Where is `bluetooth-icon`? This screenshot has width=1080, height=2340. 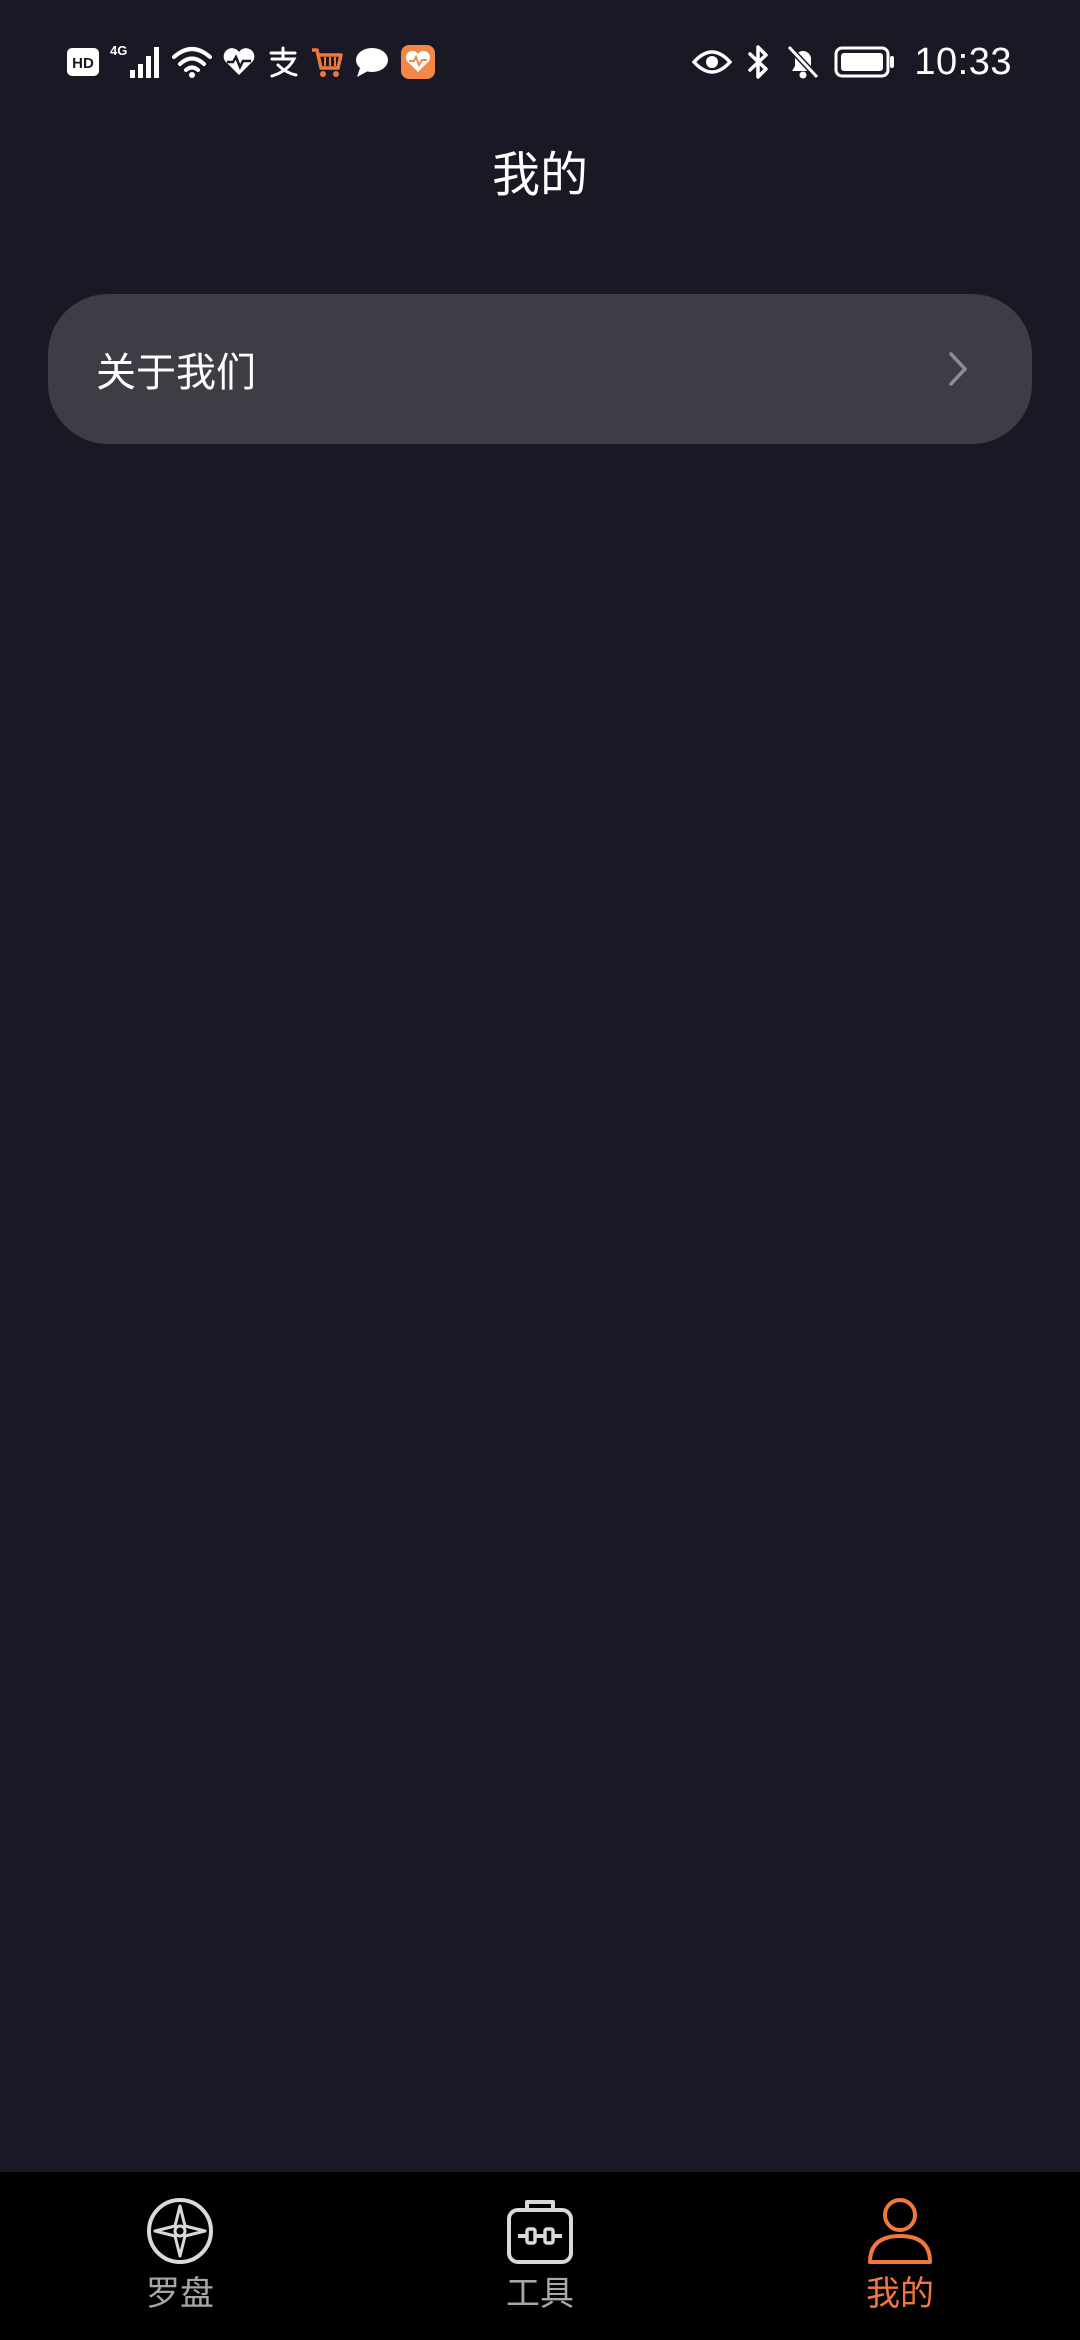 bluetooth-icon is located at coordinates (759, 62).